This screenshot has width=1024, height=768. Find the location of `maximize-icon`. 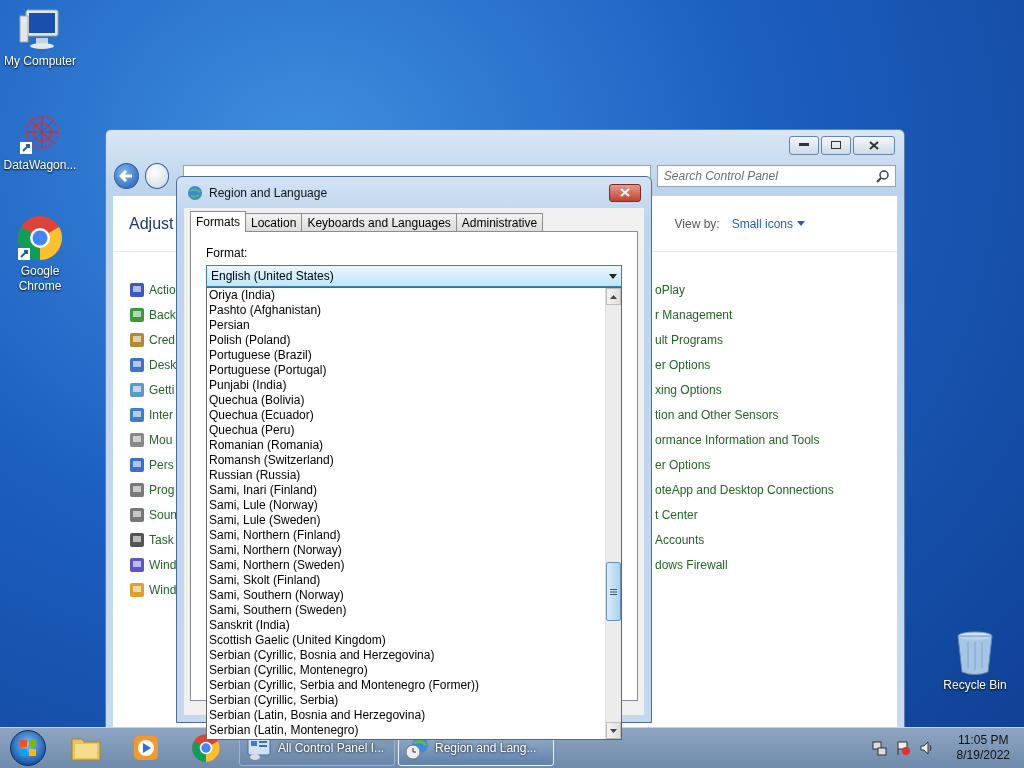

maximize-icon is located at coordinates (836, 145).